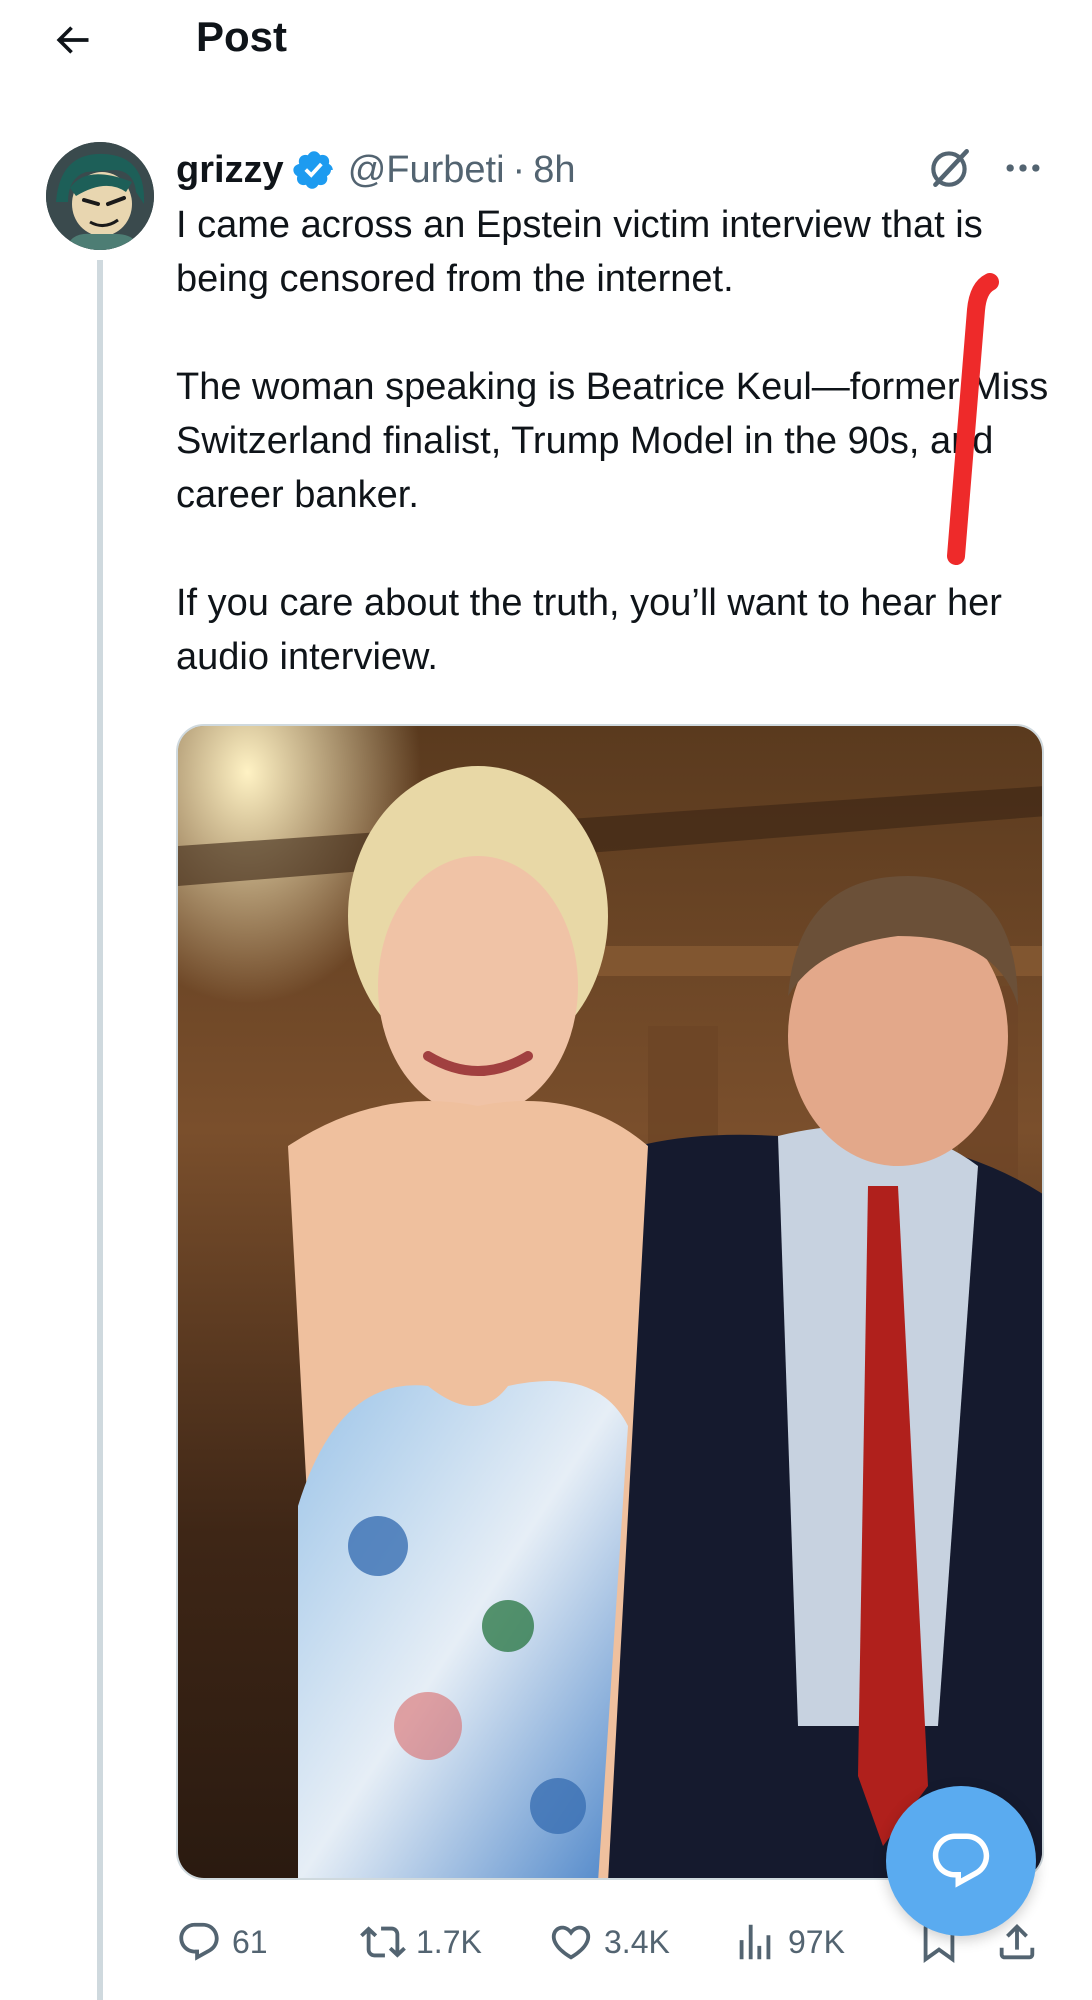 This screenshot has height=2000, width=1092. I want to click on page-title: Post, so click(242, 36).